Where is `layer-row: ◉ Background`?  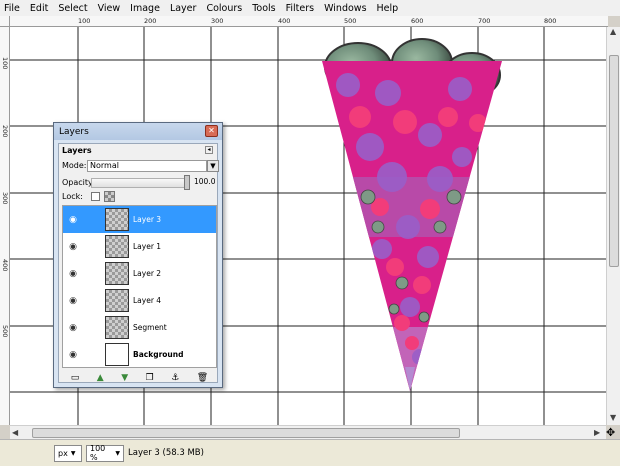
layer-row: ◉ Background is located at coordinates (139, 354).